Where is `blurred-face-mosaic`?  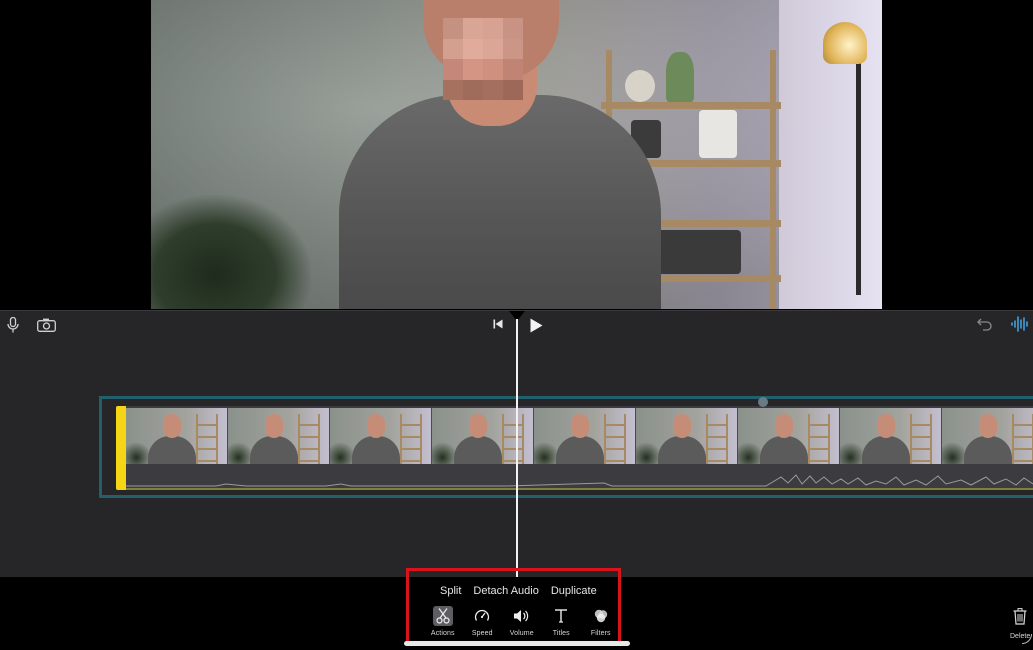
blurred-face-mosaic is located at coordinates (483, 59).